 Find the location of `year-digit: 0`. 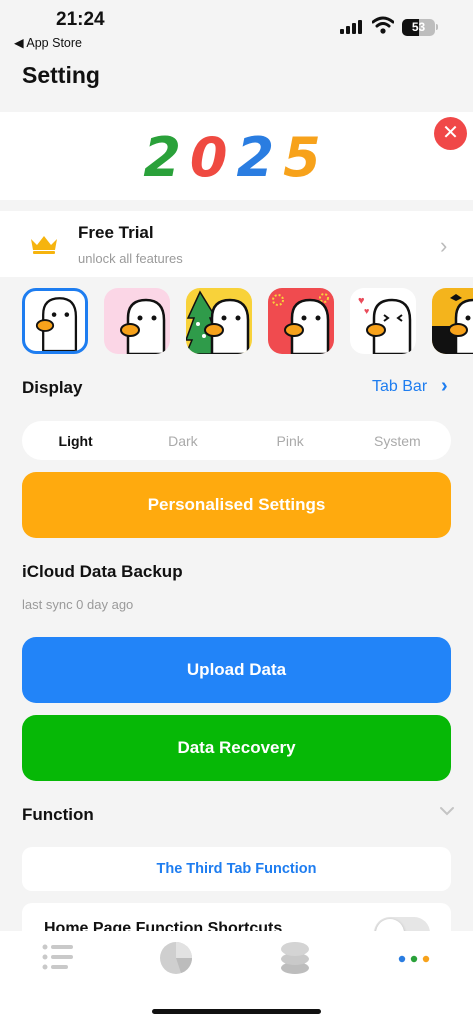

year-digit: 0 is located at coordinates (213, 157).